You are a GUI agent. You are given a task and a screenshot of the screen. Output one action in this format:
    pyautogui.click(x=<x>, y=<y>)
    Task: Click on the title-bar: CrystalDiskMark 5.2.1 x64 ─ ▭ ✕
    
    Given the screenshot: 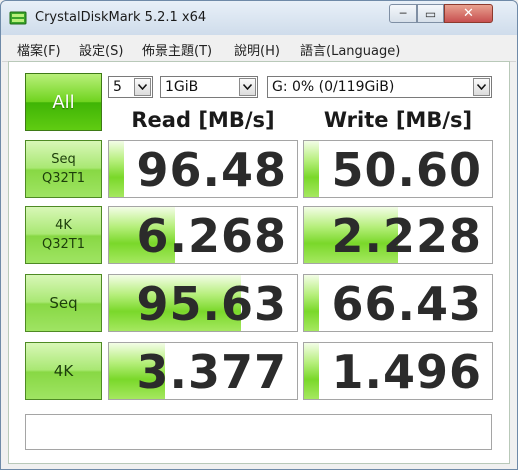 What is the action you would take?
    pyautogui.click(x=259, y=18)
    